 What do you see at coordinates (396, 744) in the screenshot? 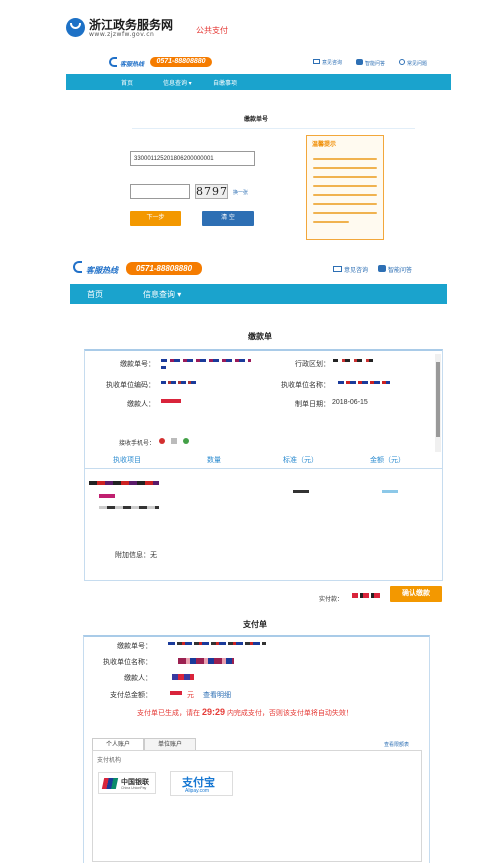
I see `limit-table-link: 查看限额表` at bounding box center [396, 744].